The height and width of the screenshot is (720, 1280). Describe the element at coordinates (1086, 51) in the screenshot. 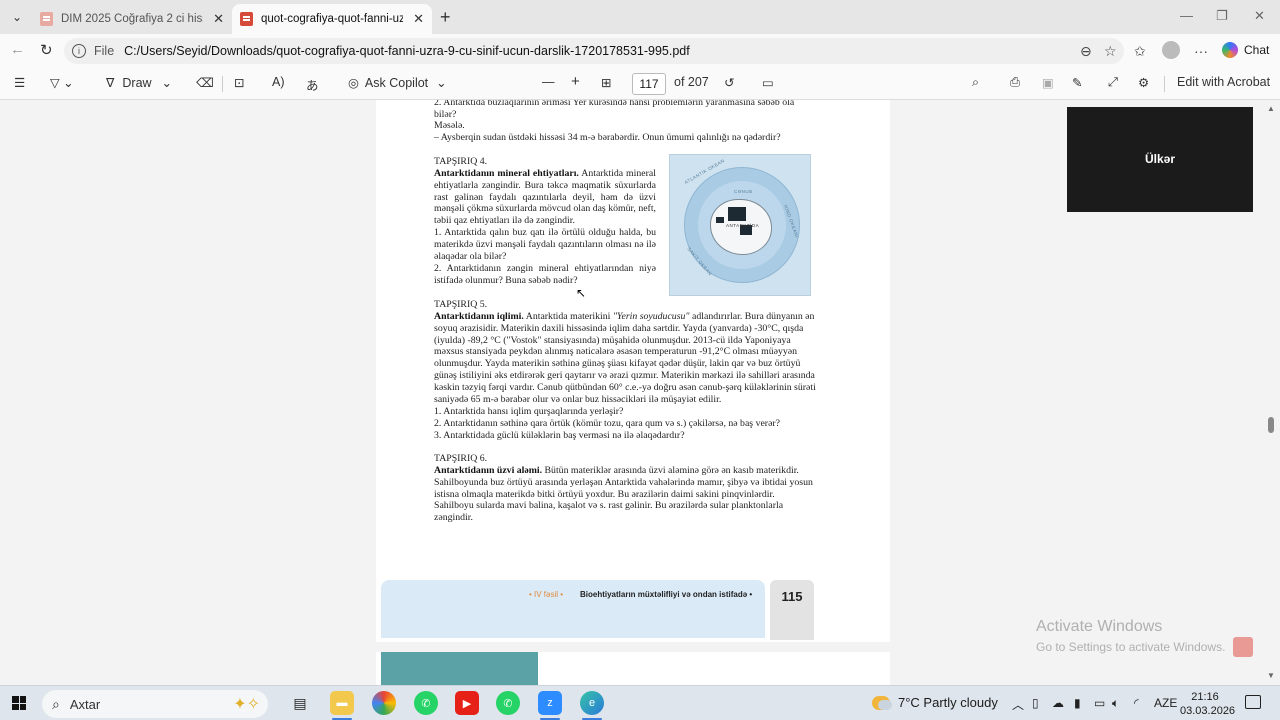

I see `zoom-out-icon: ⊖` at that location.